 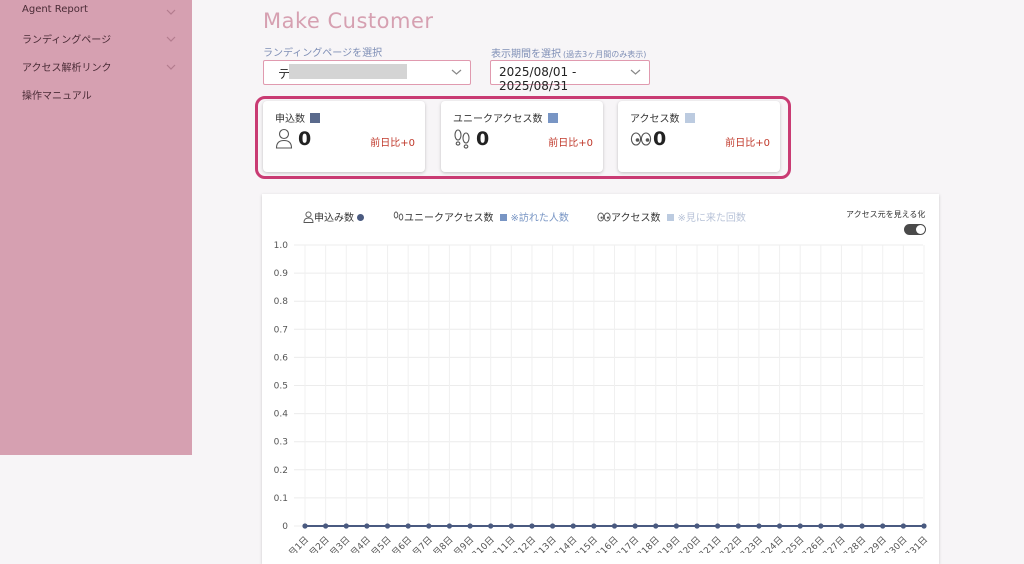 I want to click on y-tick-label: 1.0, so click(x=281, y=246).